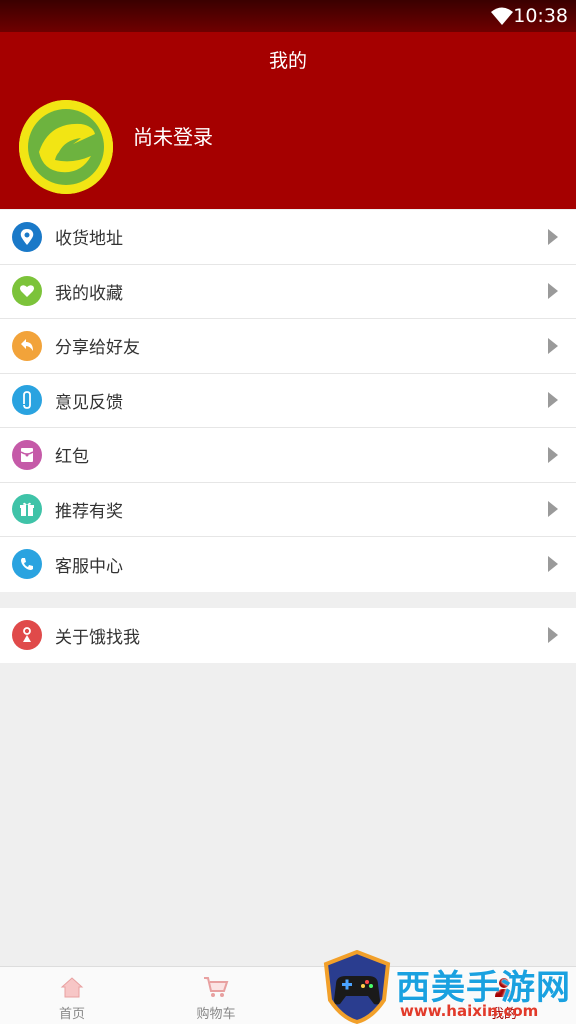 Image resolution: width=576 pixels, height=1024 pixels. Describe the element at coordinates (216, 987) in the screenshot. I see `cart-icon` at that location.